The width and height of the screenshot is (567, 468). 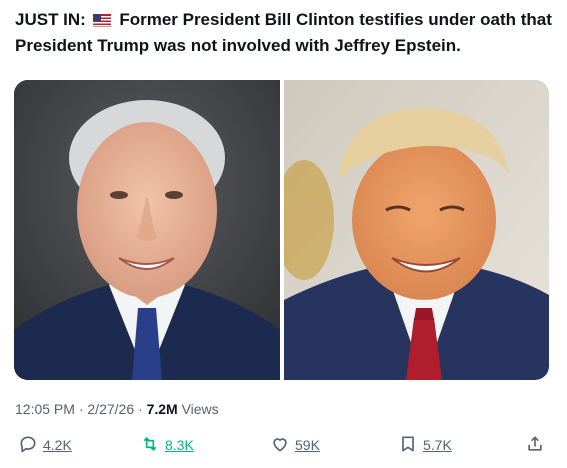 I want to click on like-button: 59K, so click(x=295, y=445).